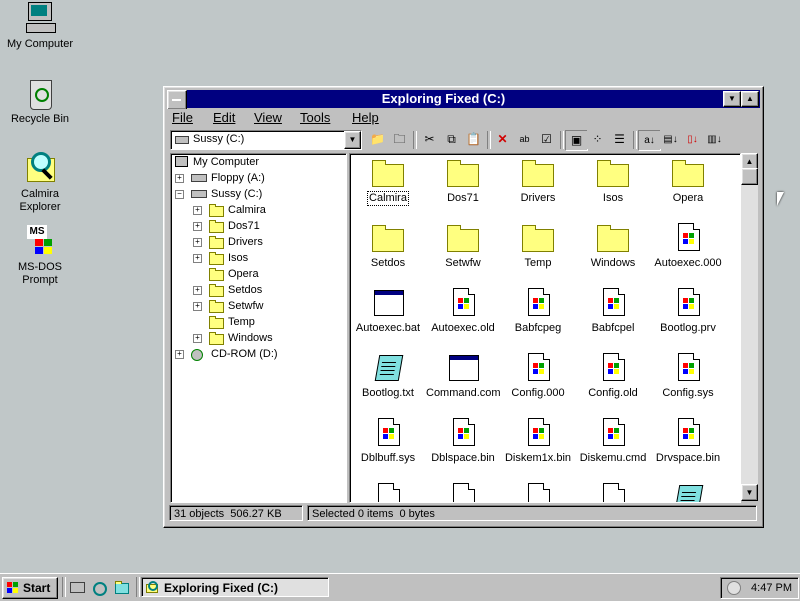 The width and height of the screenshot is (800, 601). What do you see at coordinates (236, 513) in the screenshot?
I see `status-object-count: 31 objects 506.27 KB` at bounding box center [236, 513].